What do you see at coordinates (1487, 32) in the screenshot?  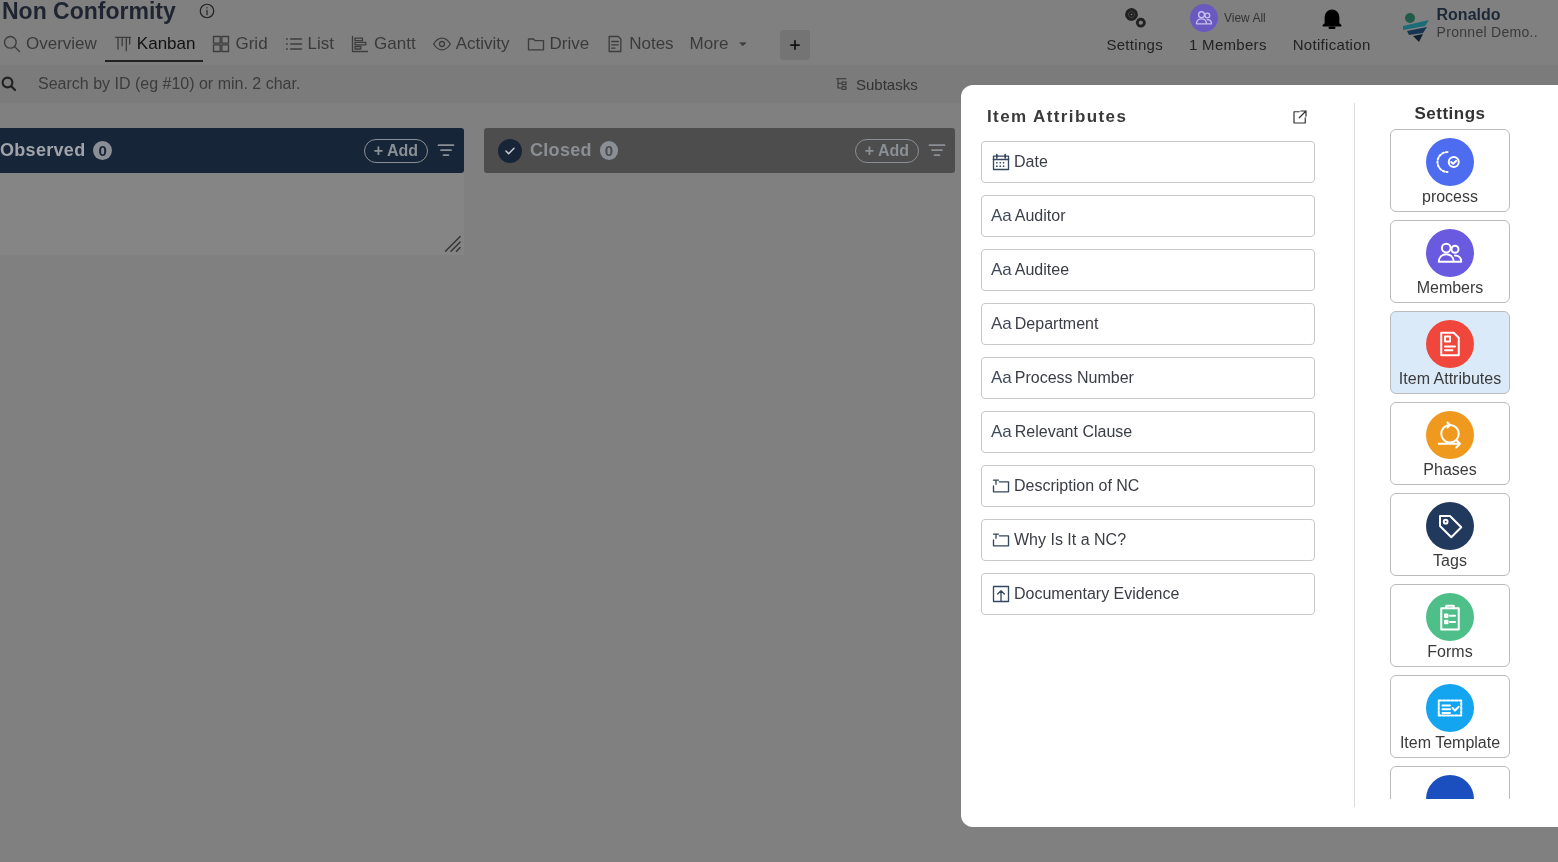 I see `organization-name: Pronnel Demo..` at bounding box center [1487, 32].